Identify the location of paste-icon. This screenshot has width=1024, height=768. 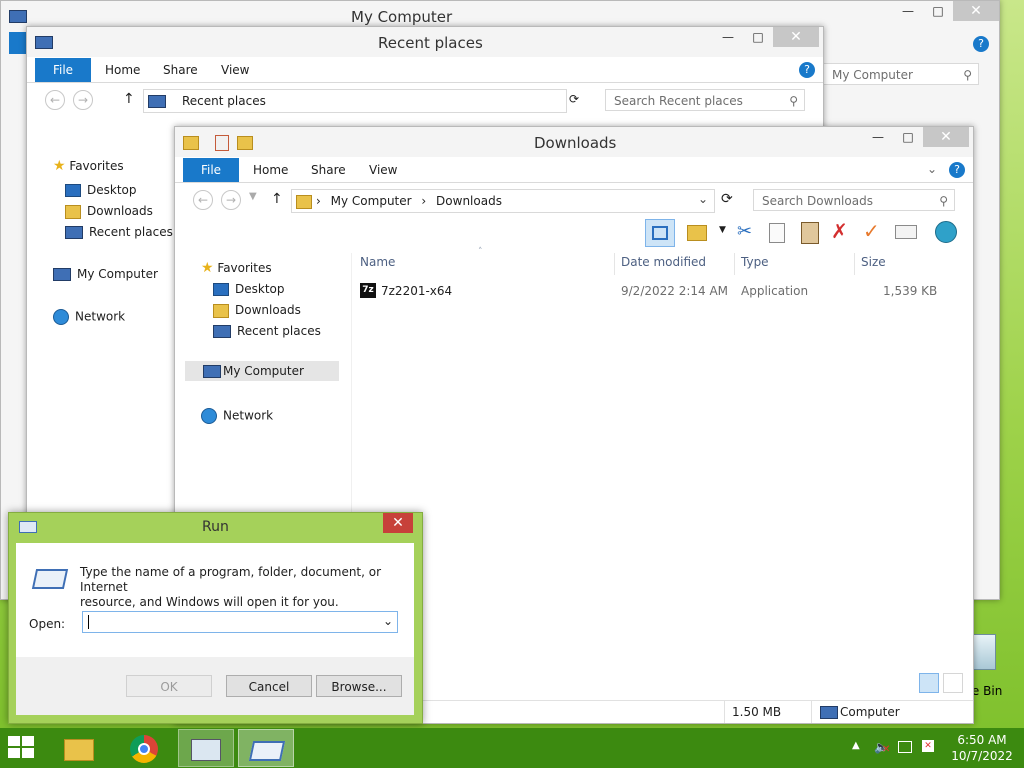
(810, 233).